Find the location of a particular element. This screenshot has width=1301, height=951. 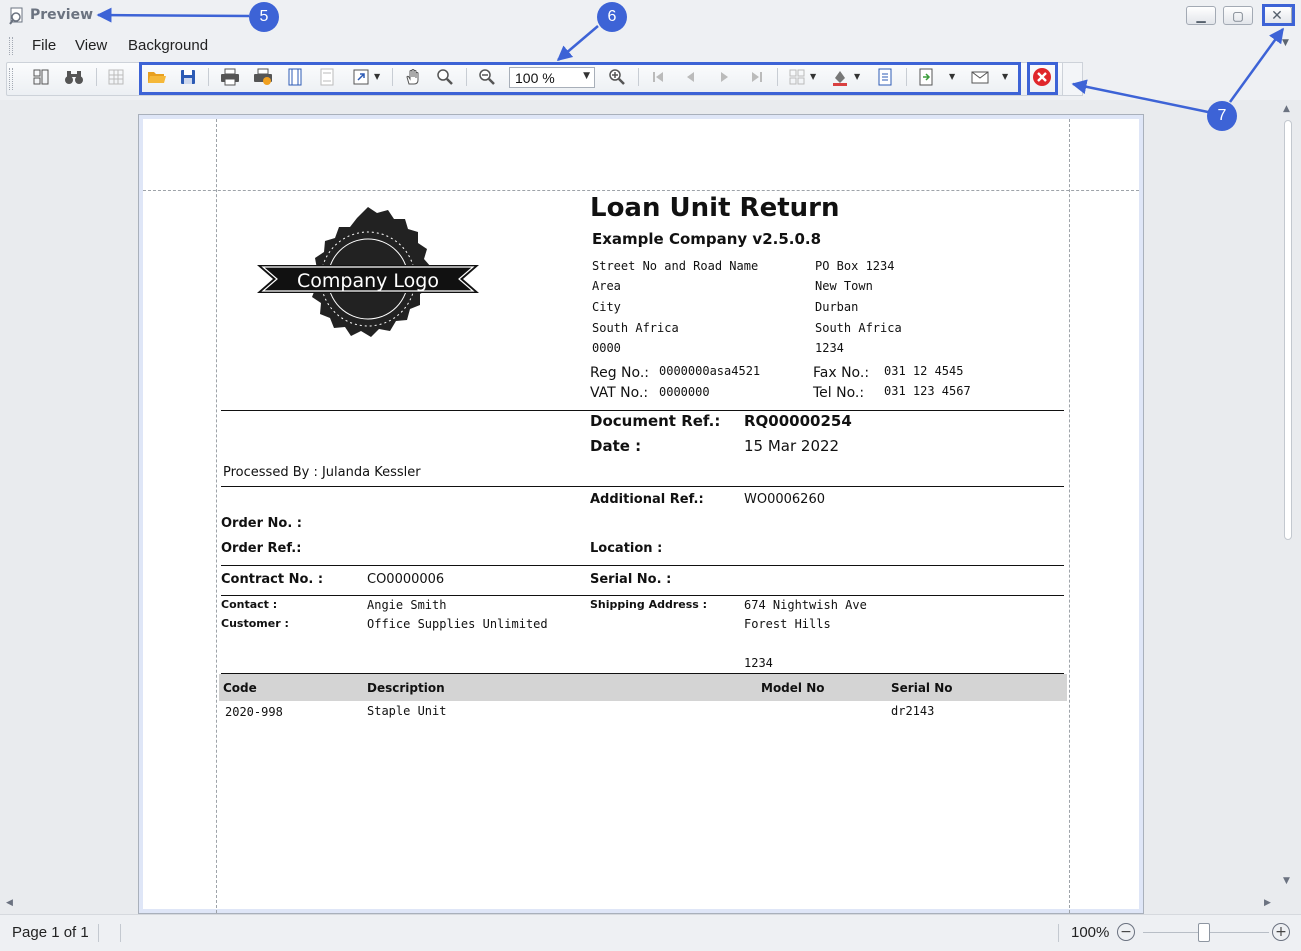

annotation-arrows is located at coordinates (690, 60).